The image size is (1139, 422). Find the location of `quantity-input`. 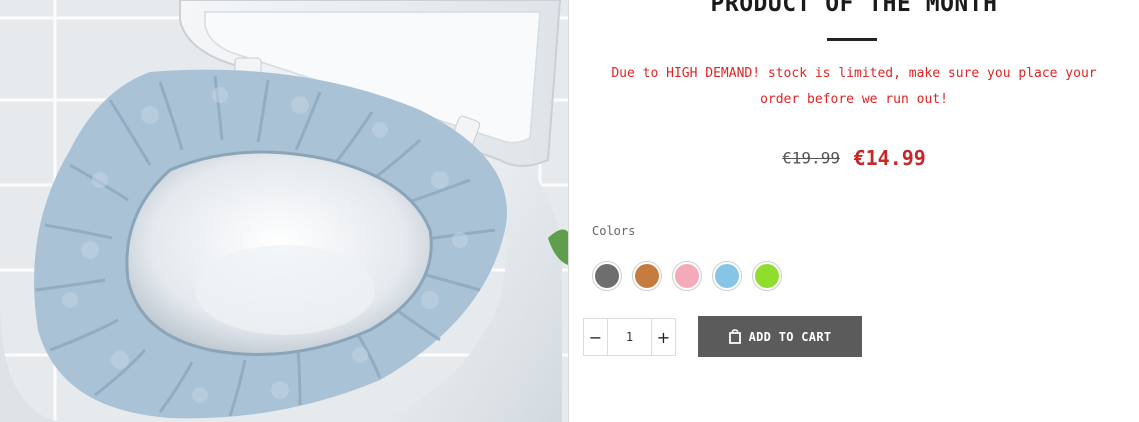

quantity-input is located at coordinates (629, 337).